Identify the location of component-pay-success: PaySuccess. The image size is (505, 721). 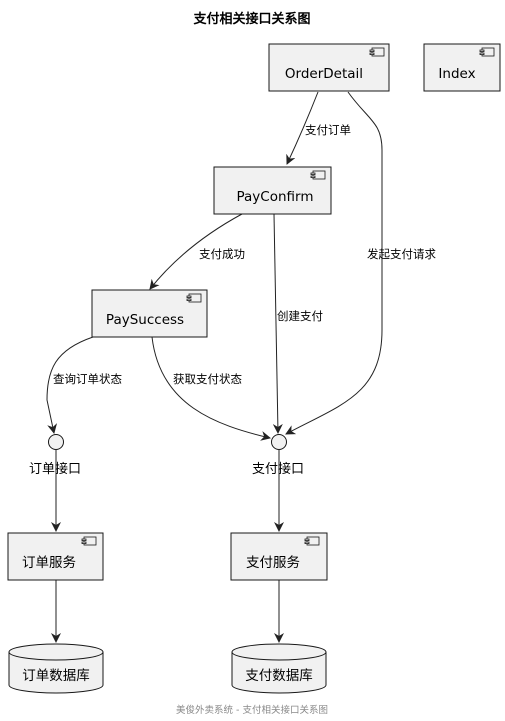
(149, 313).